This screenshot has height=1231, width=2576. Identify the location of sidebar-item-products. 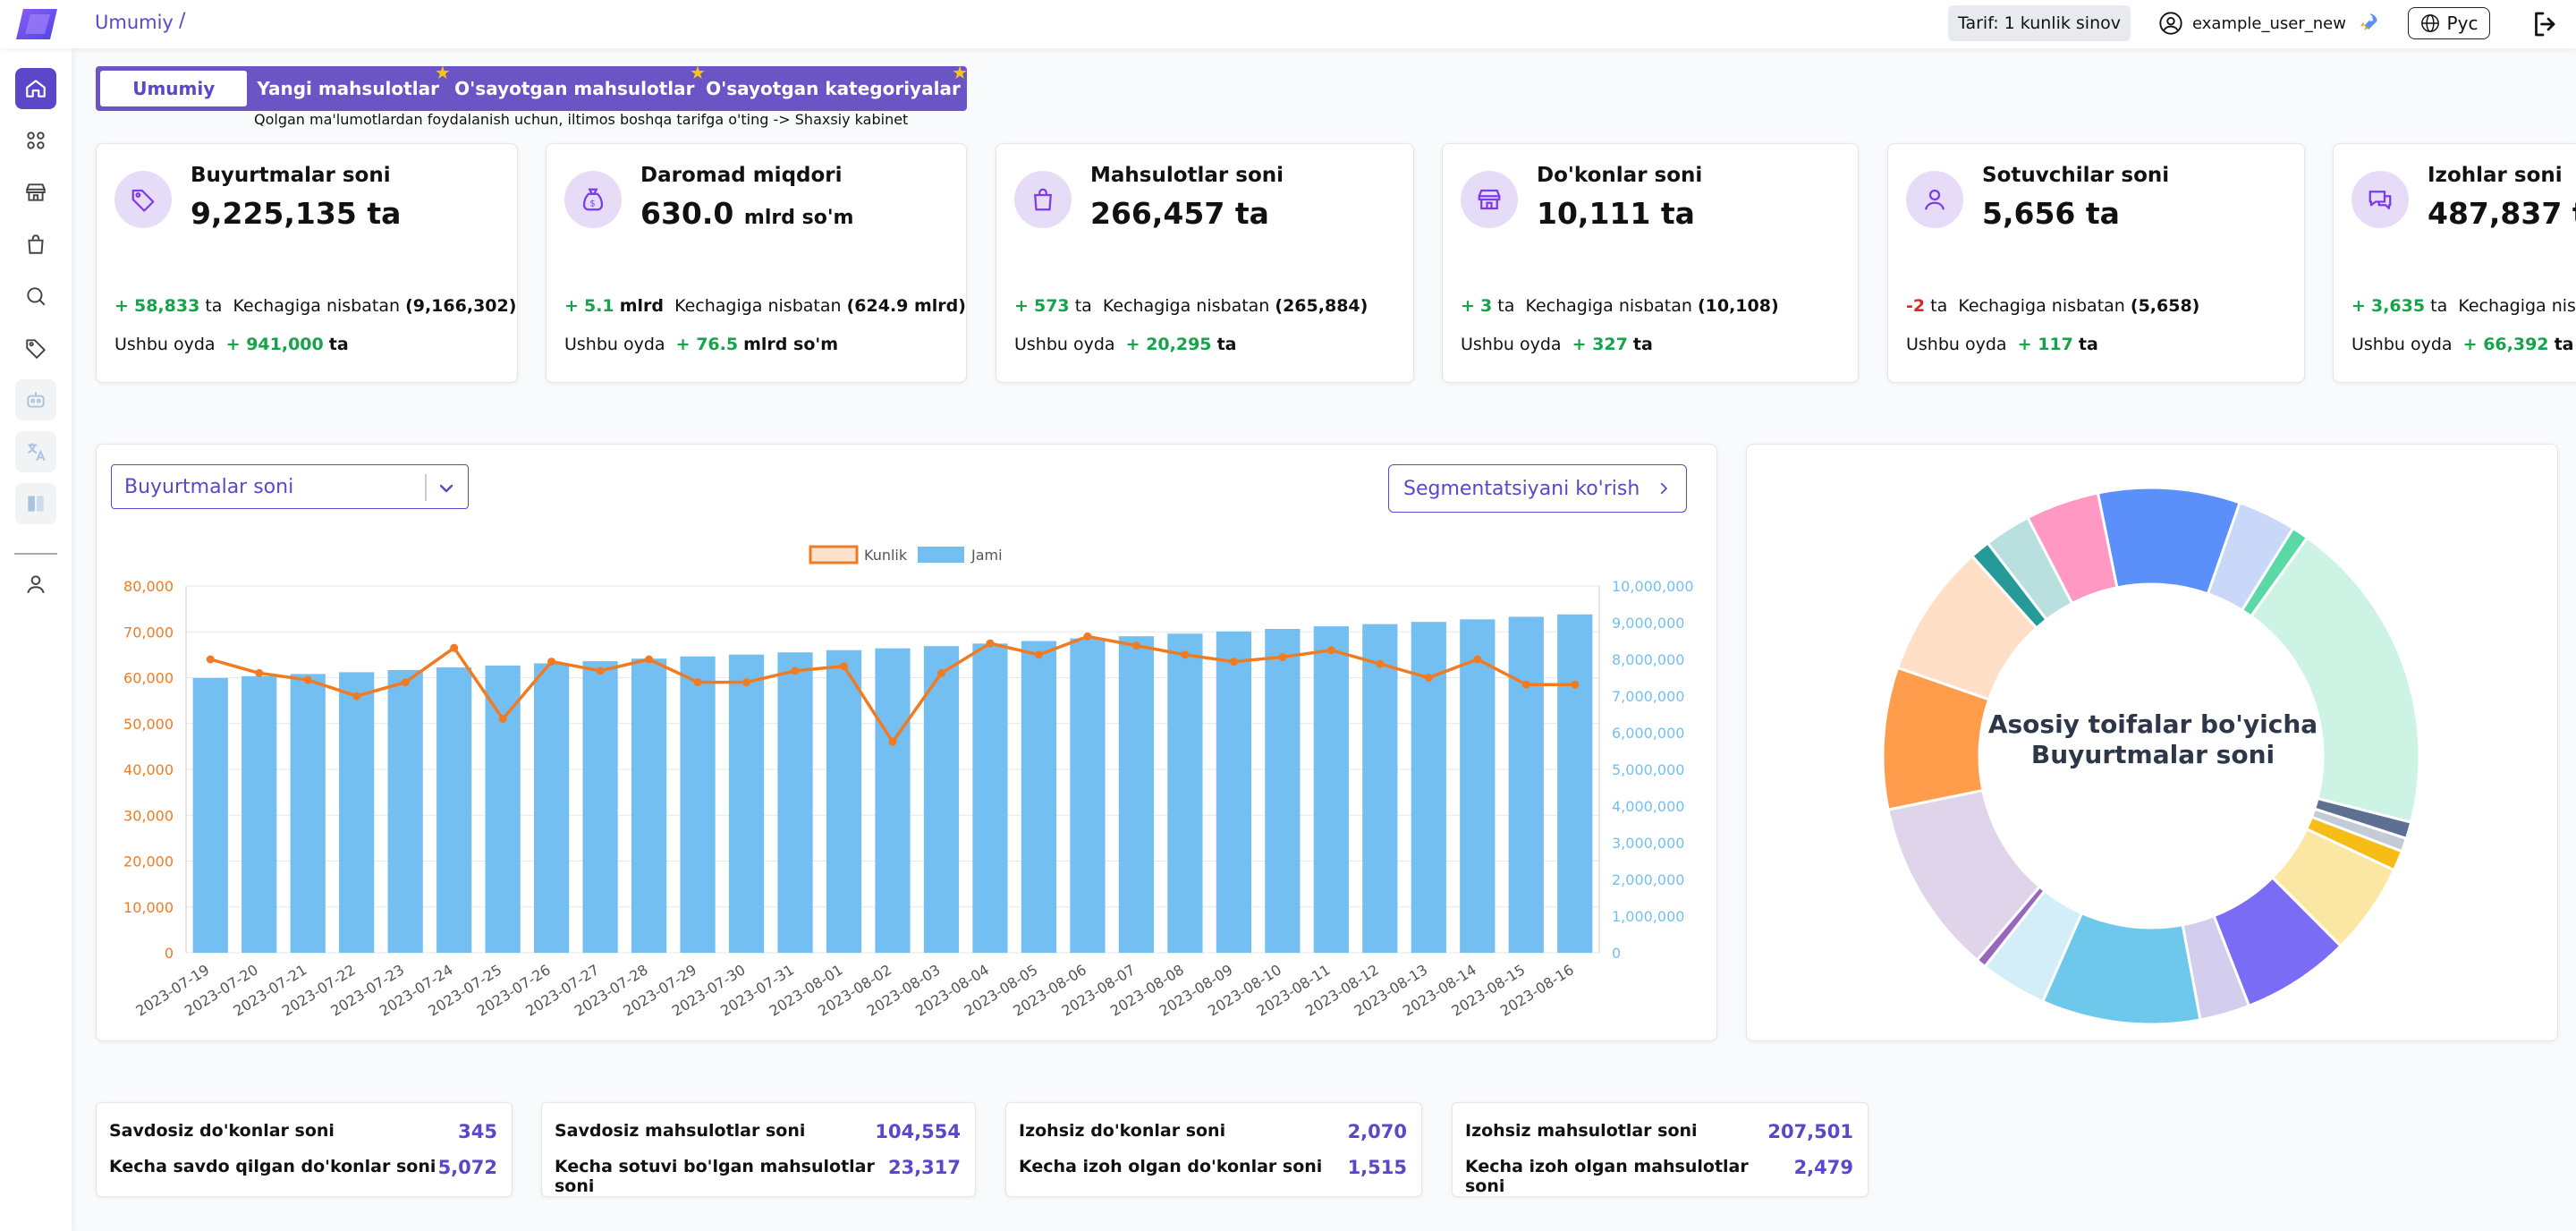
(35, 244).